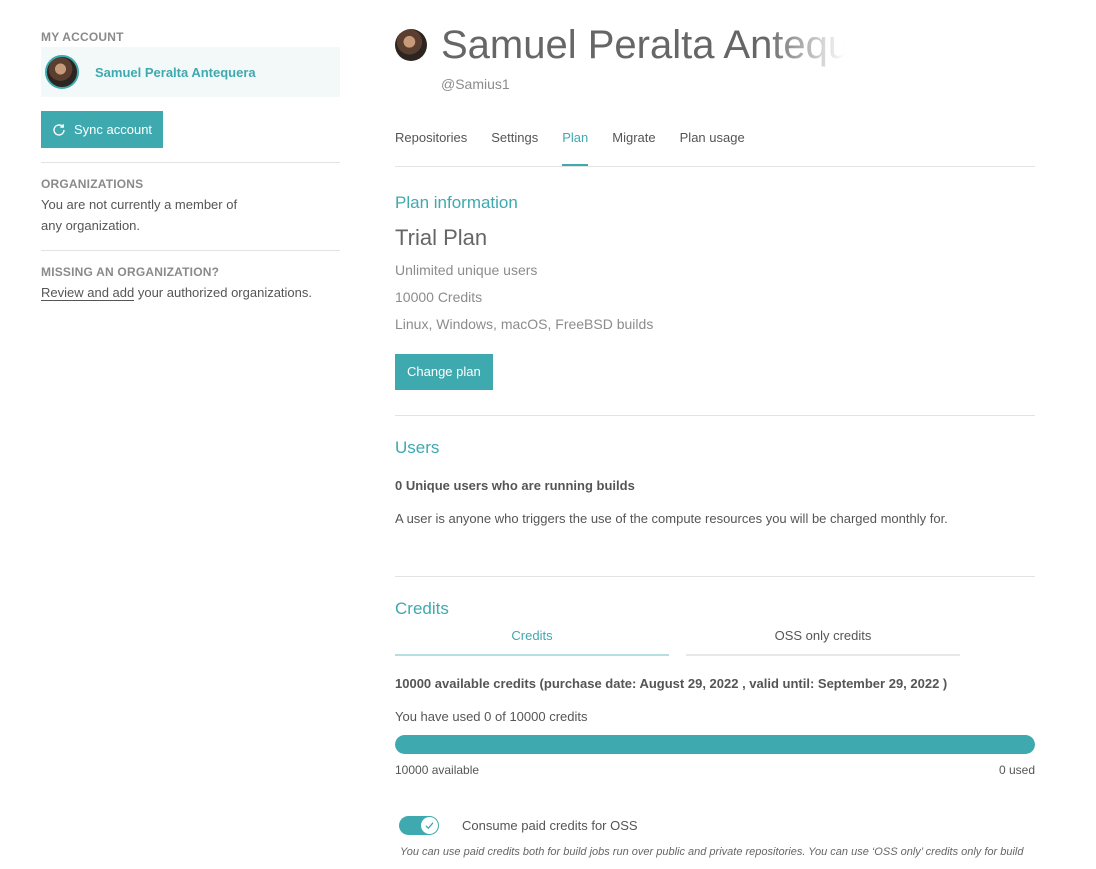 The image size is (1096, 869). I want to click on consume-paid-credits-toggle, so click(419, 825).